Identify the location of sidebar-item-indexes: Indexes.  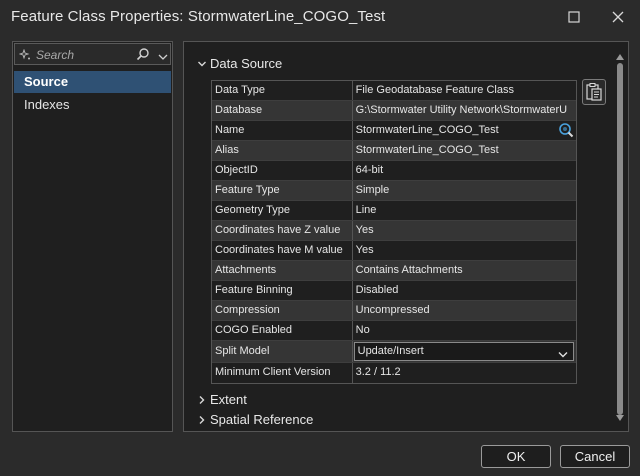
(92, 105).